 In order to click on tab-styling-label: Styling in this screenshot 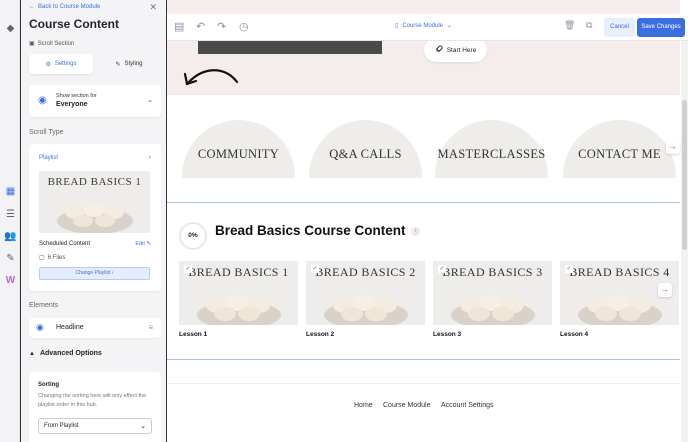, I will do `click(133, 64)`.